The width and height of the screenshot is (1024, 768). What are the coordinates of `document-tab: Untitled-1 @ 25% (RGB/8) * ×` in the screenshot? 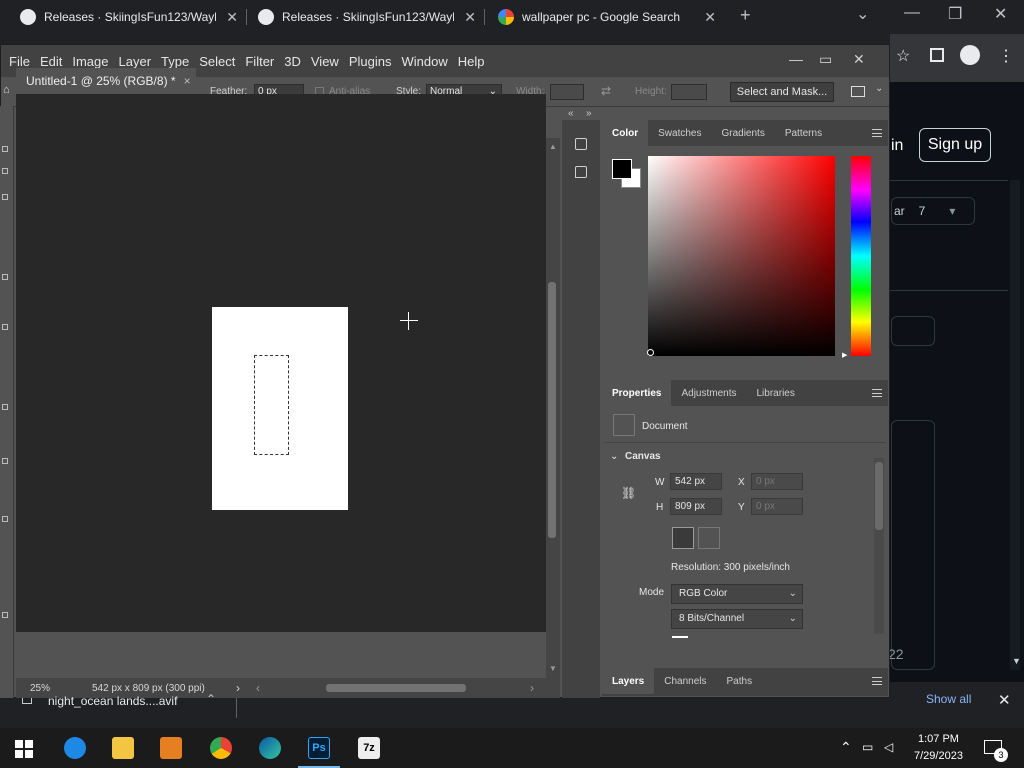 It's located at (106, 81).